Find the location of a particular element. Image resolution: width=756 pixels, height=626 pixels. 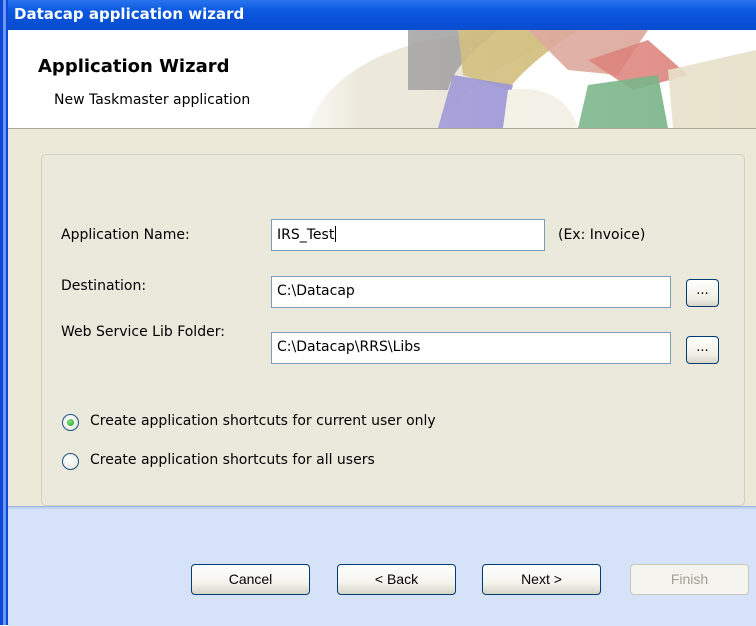

webservice-value: C:\Datacap\RRS\Libs is located at coordinates (349, 347).